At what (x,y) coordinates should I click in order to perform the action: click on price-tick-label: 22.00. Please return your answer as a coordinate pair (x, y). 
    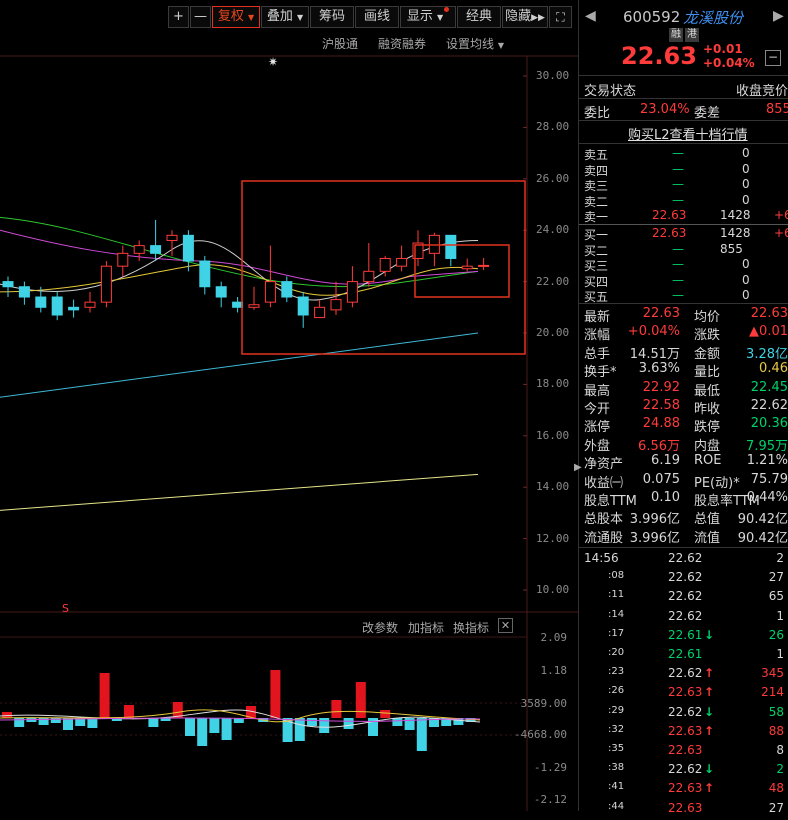
    Looking at the image, I should click on (553, 281).